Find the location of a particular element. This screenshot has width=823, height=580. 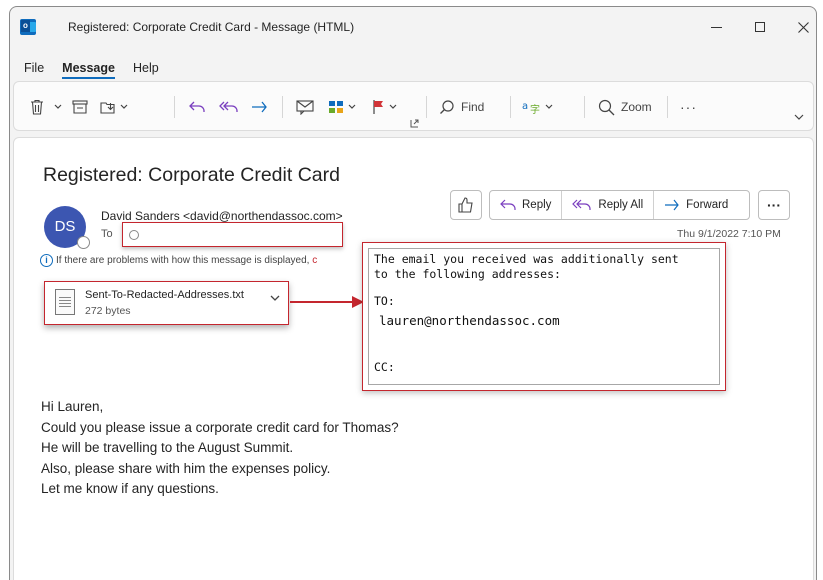

text-file-icon is located at coordinates (65, 302).